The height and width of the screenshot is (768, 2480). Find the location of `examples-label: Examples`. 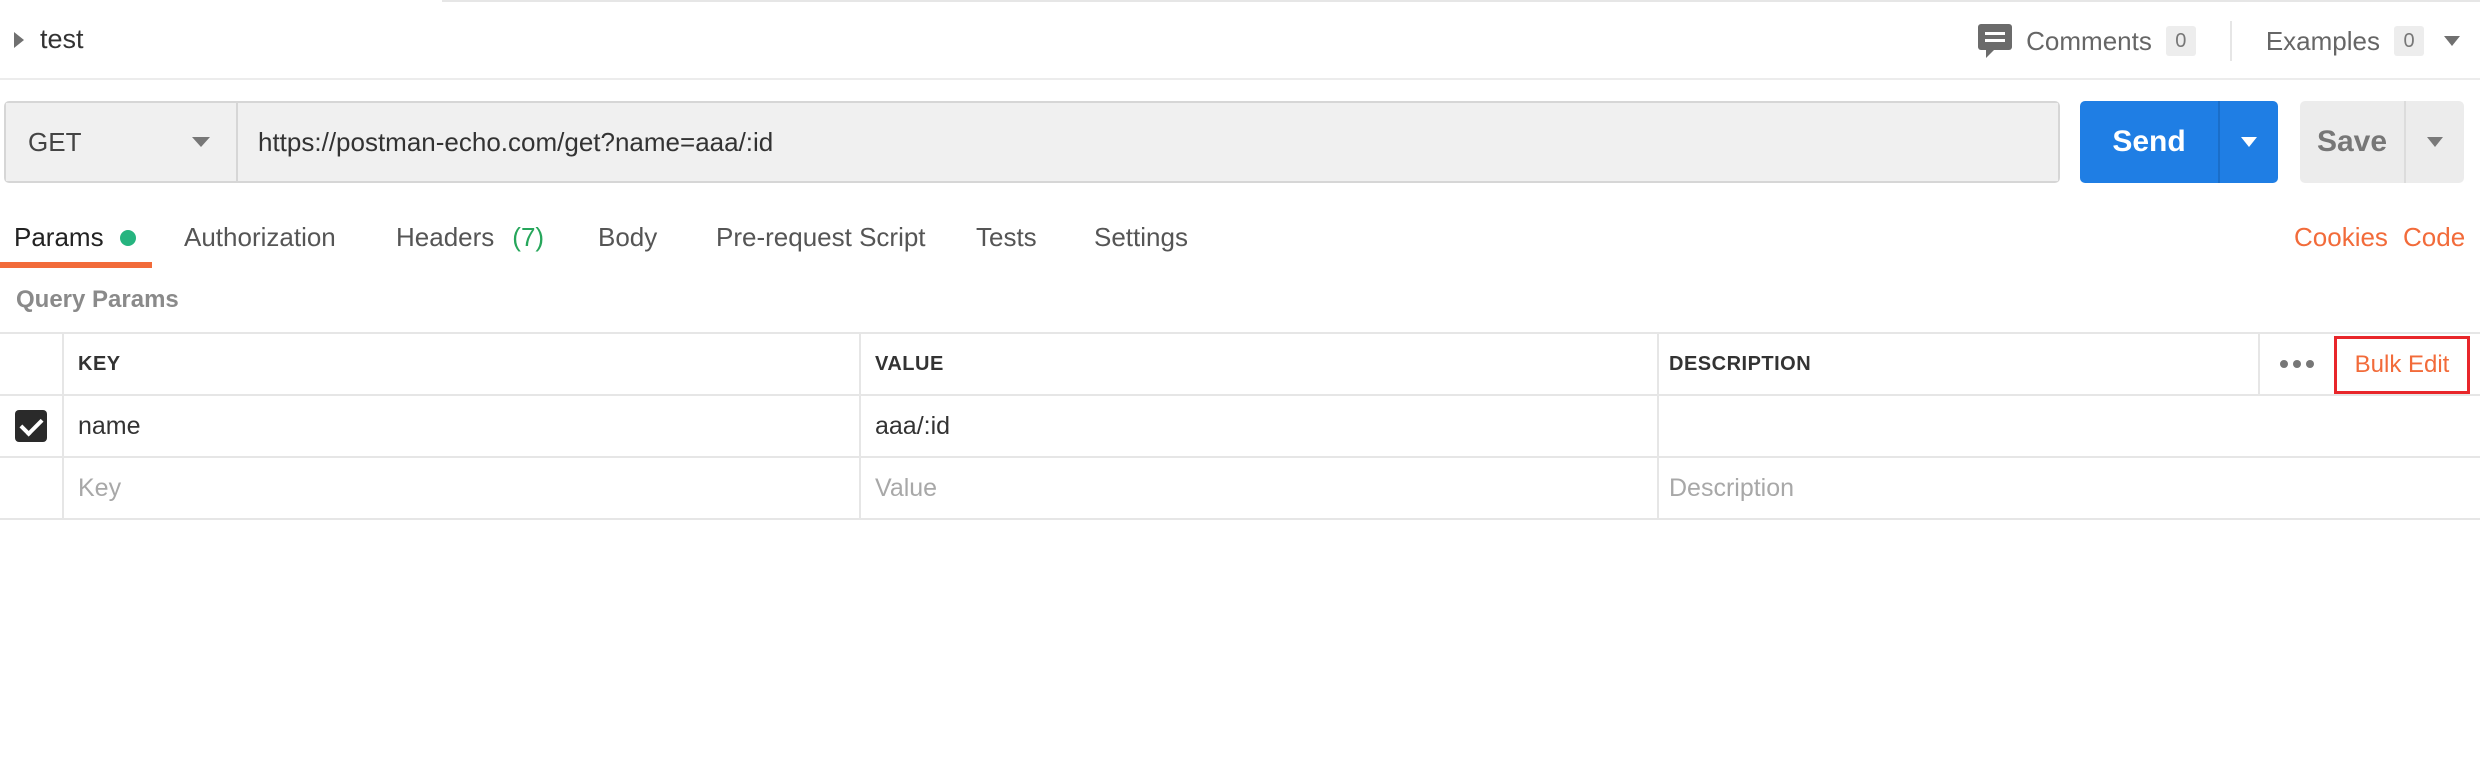

examples-label: Examples is located at coordinates (2322, 40).